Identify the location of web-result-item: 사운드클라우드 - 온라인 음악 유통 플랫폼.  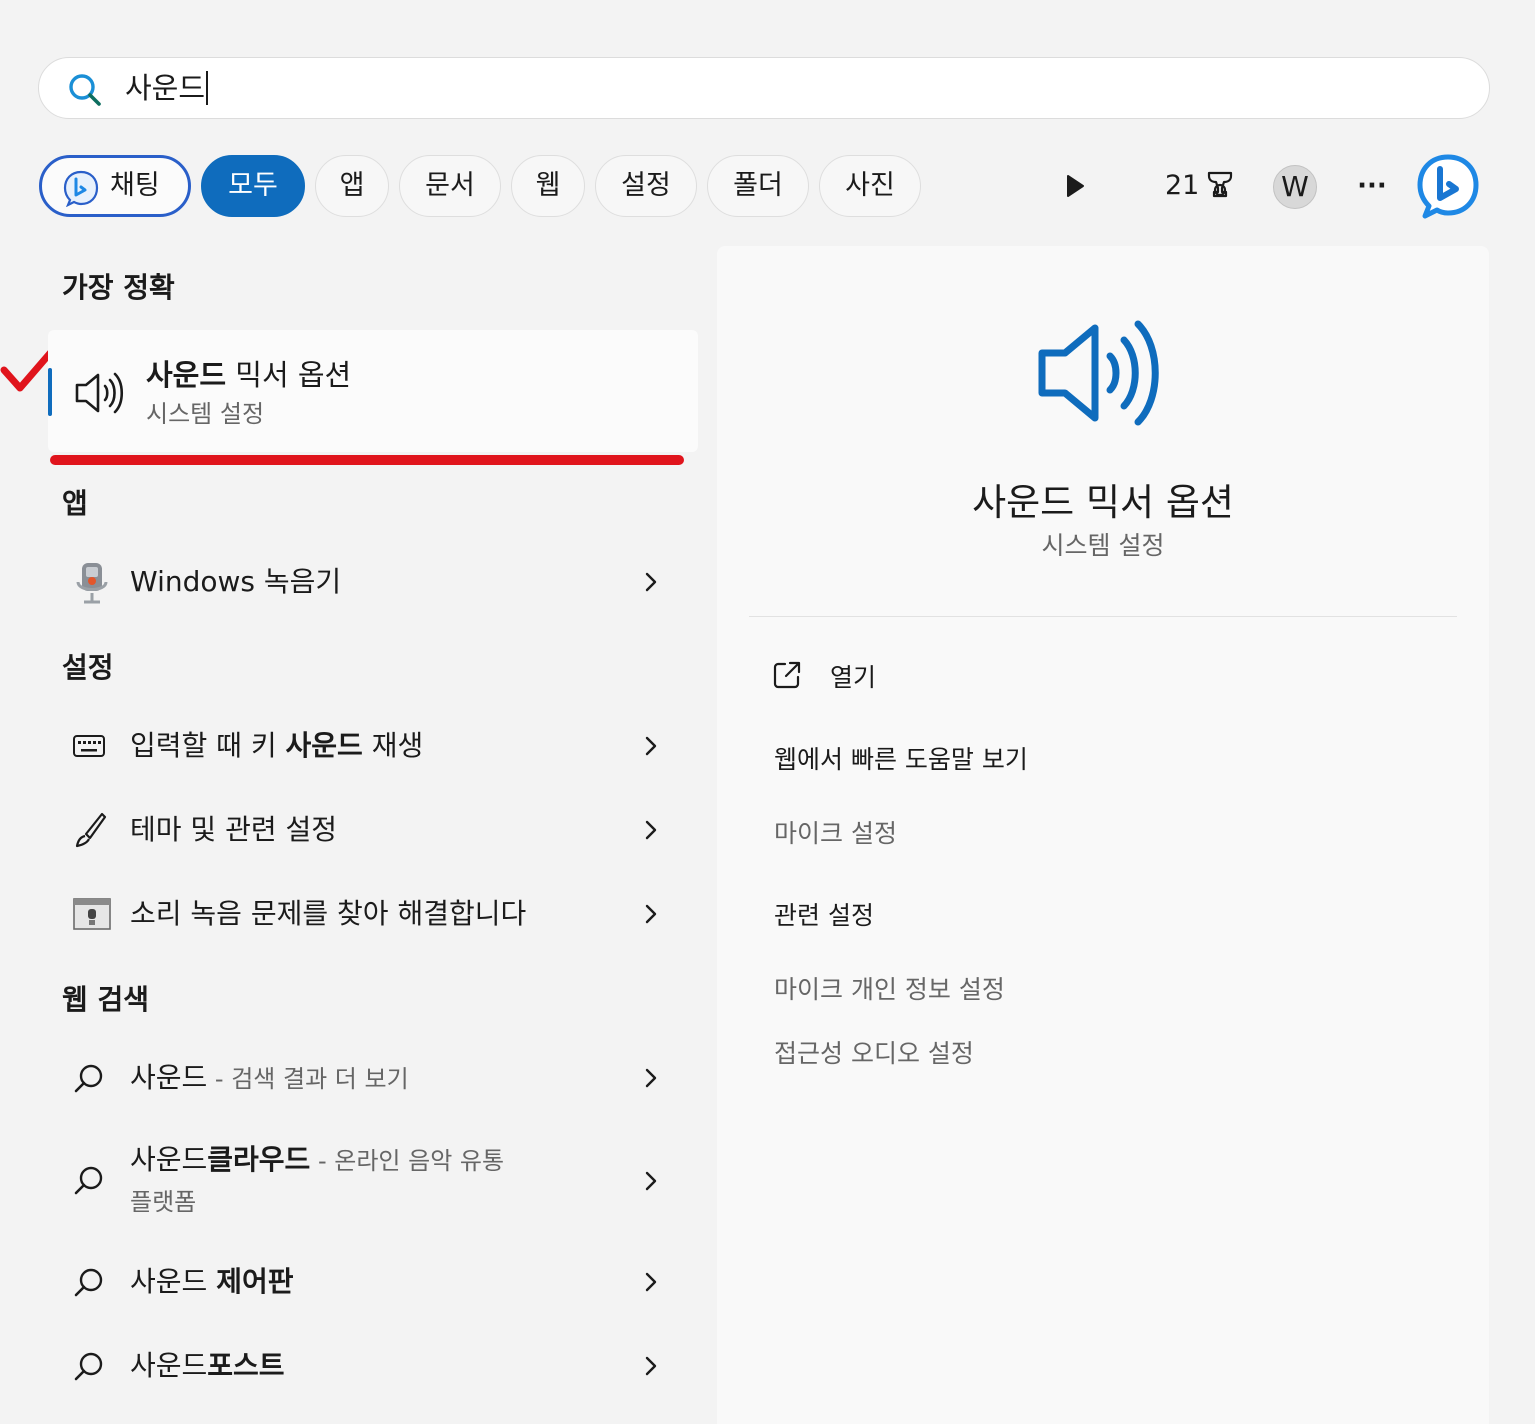
(373, 1180).